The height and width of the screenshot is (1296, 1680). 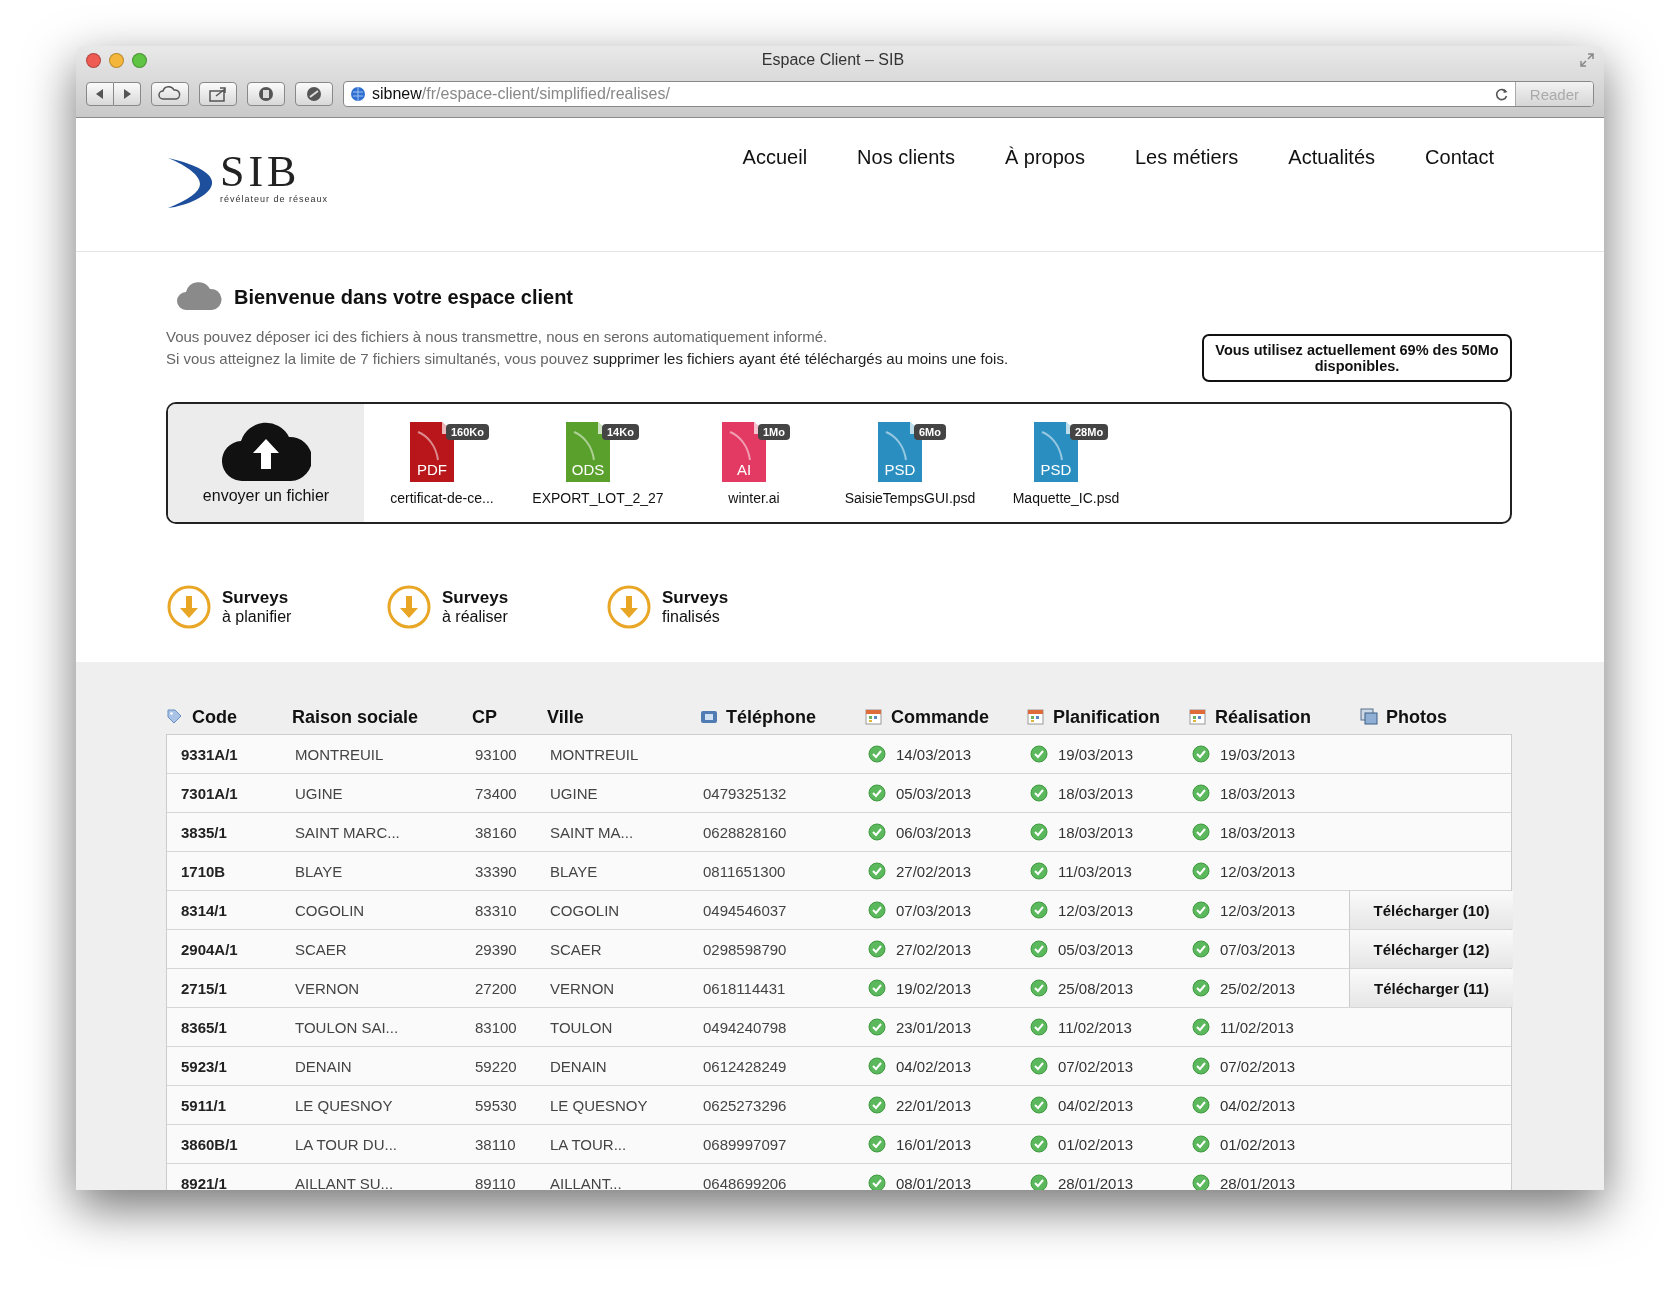 I want to click on file-name: EXPORT_LOT_2_27, so click(x=598, y=498).